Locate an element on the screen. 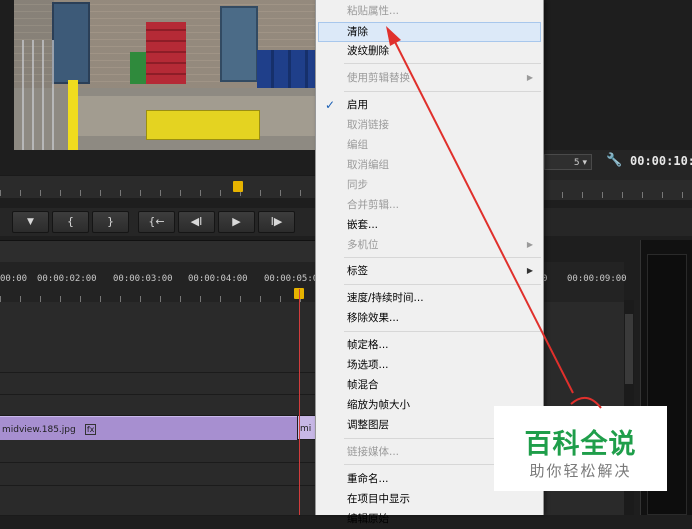  zoom-dropdown: 5 ▾ is located at coordinates (568, 162).